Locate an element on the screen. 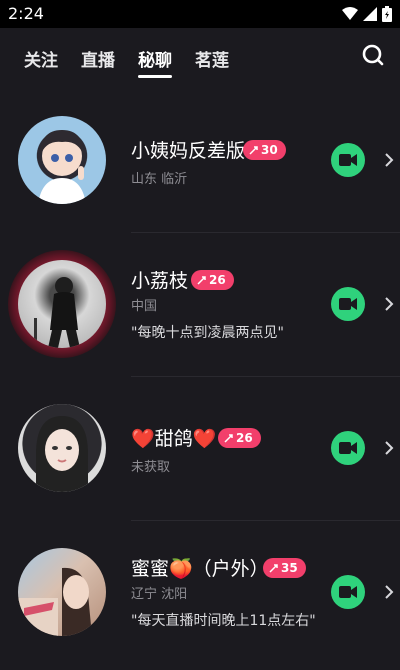 This screenshot has width=400, height=670. user-location: 辽宁 沈阳 is located at coordinates (159, 594).